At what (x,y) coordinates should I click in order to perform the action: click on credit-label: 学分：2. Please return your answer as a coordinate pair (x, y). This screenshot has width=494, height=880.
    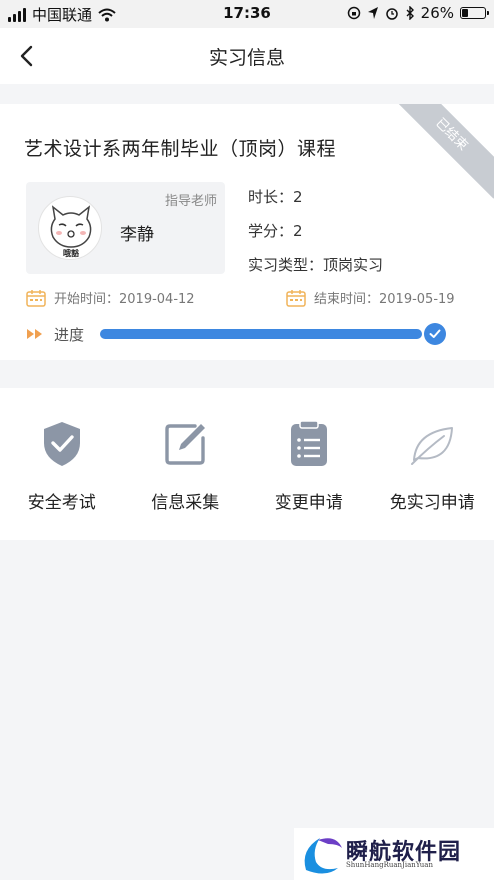
    Looking at the image, I should click on (275, 231).